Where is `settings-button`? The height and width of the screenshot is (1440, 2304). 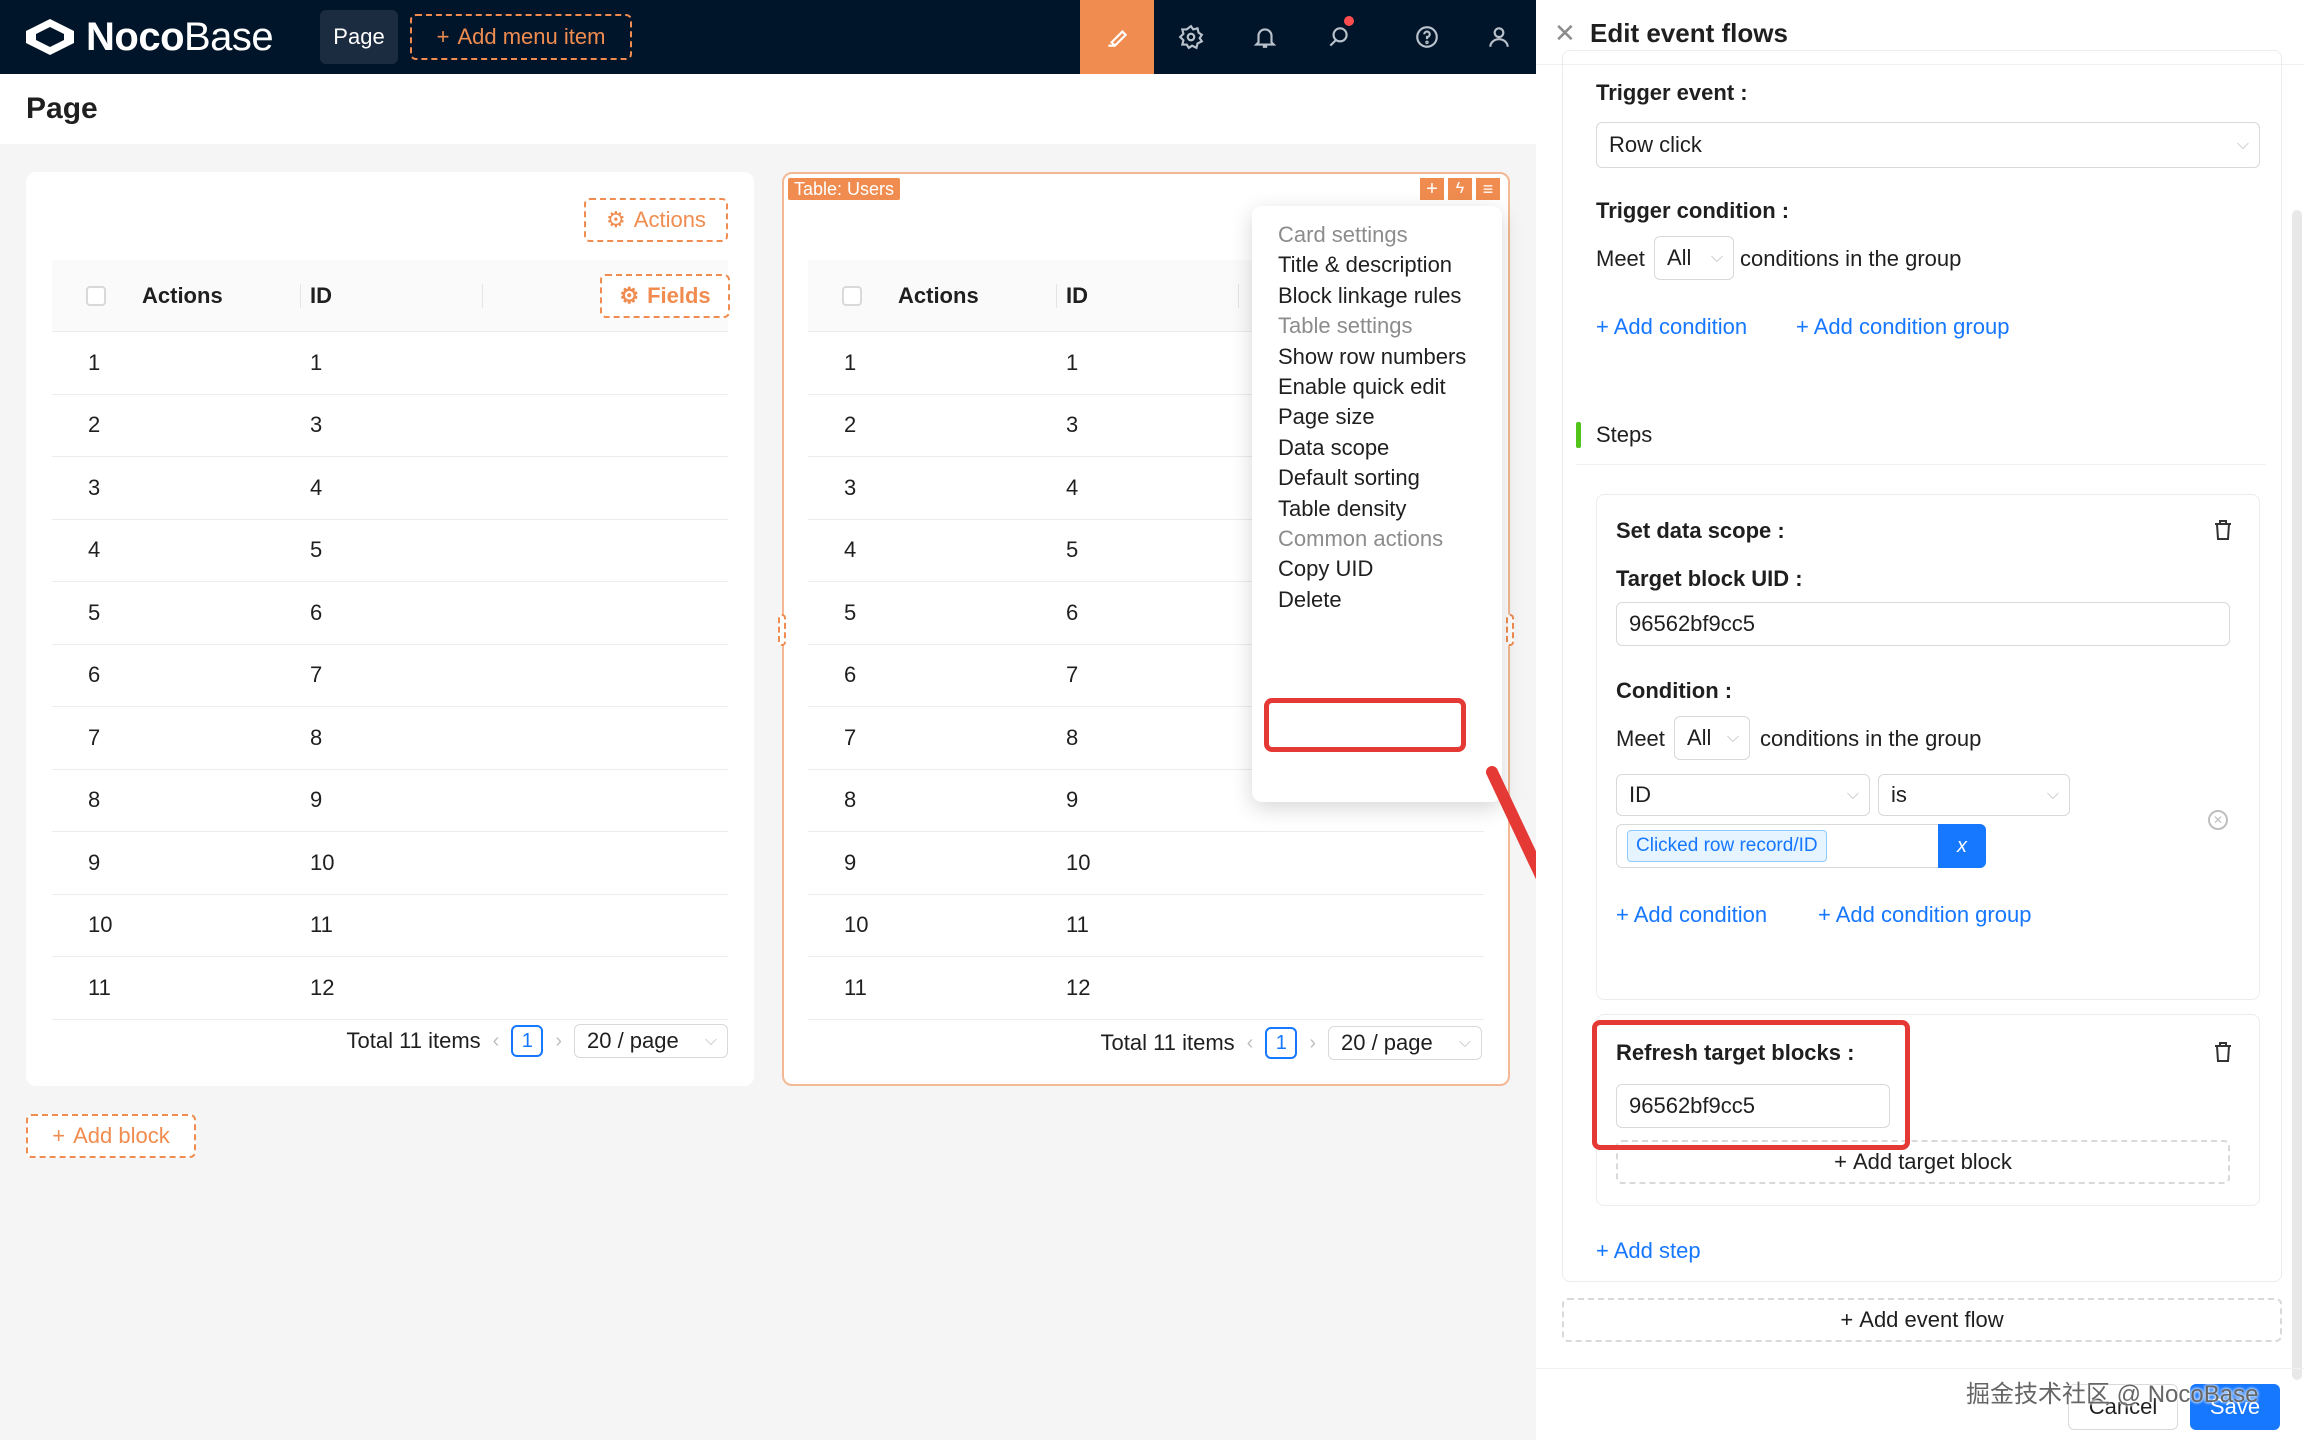 settings-button is located at coordinates (1191, 37).